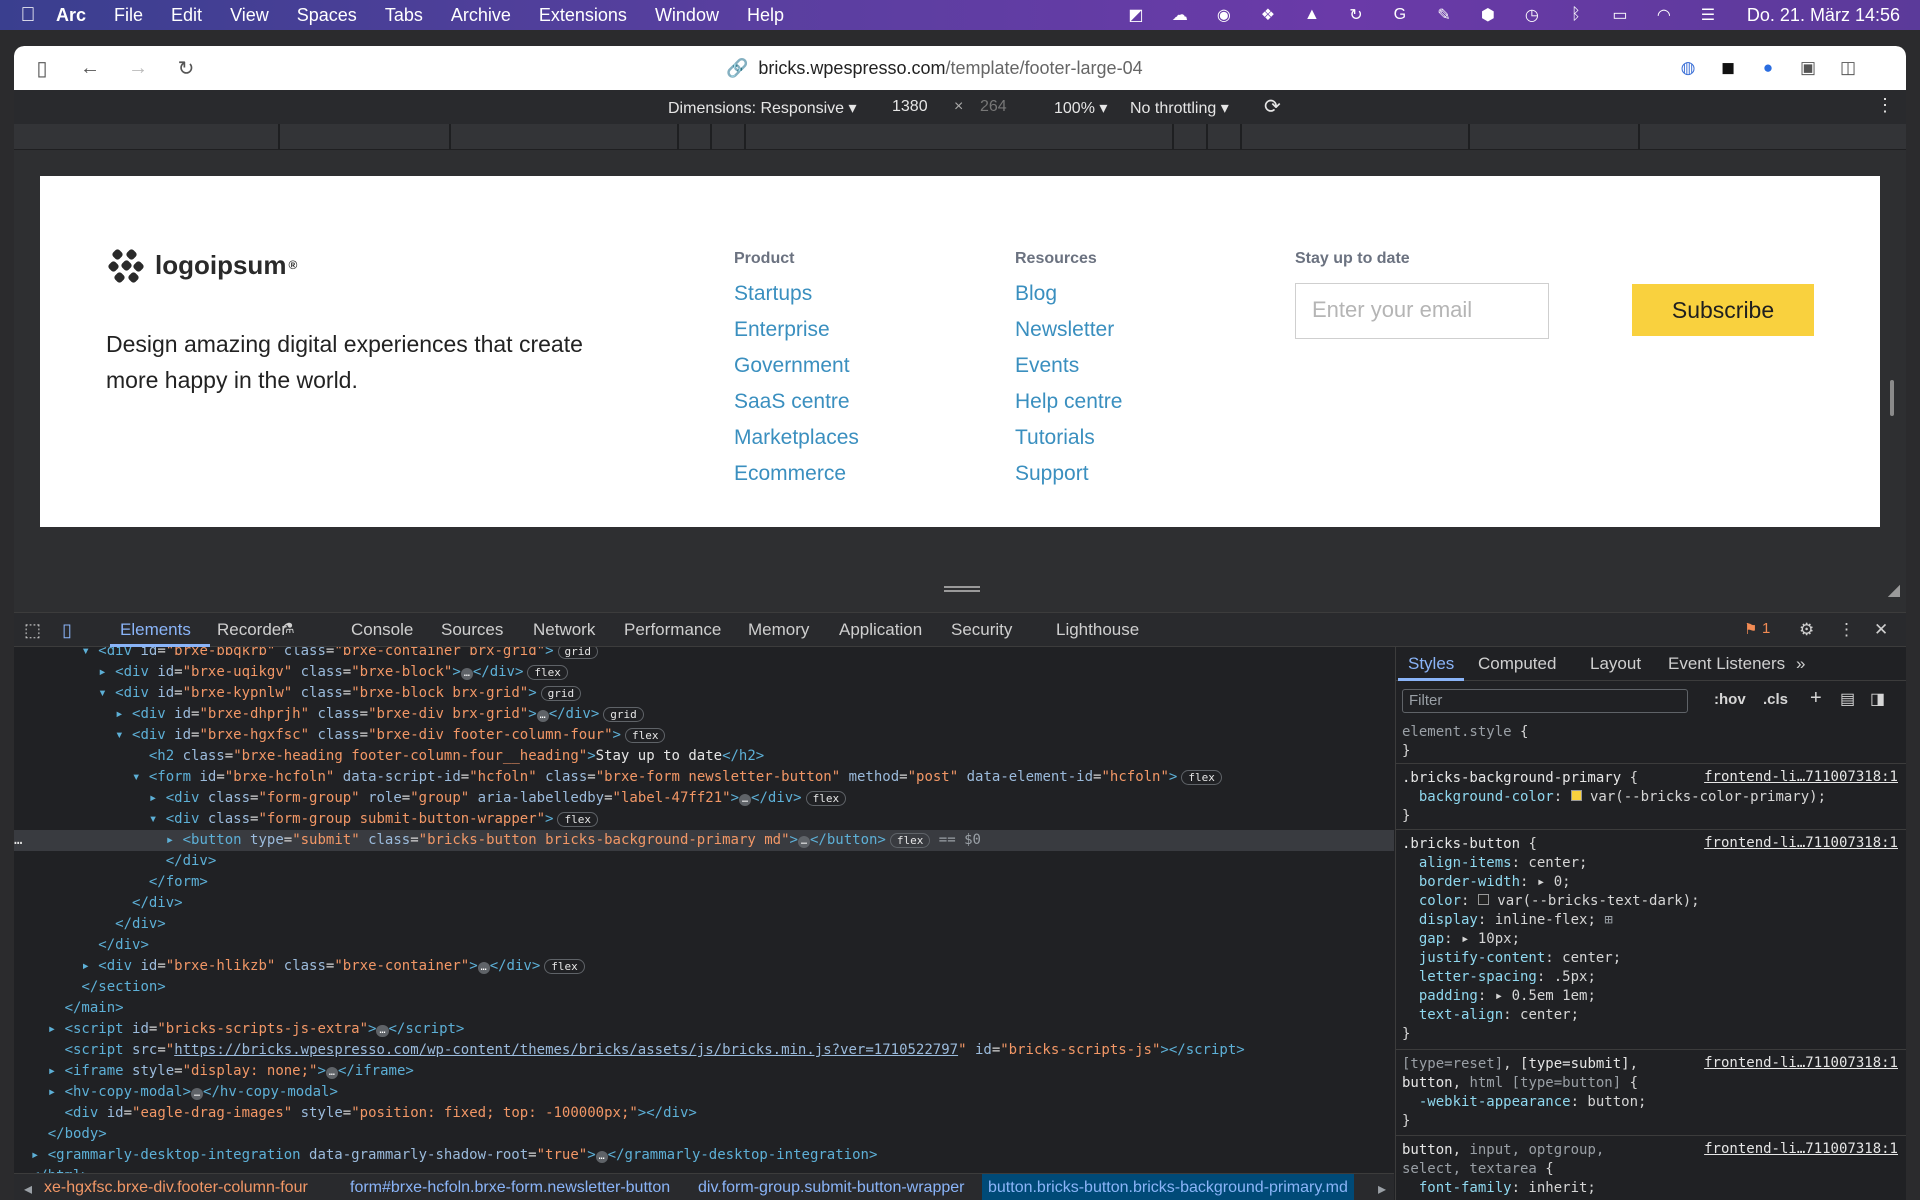  Describe the element at coordinates (1664, 15) in the screenshot. I see `wifi-icon: ◠` at that location.